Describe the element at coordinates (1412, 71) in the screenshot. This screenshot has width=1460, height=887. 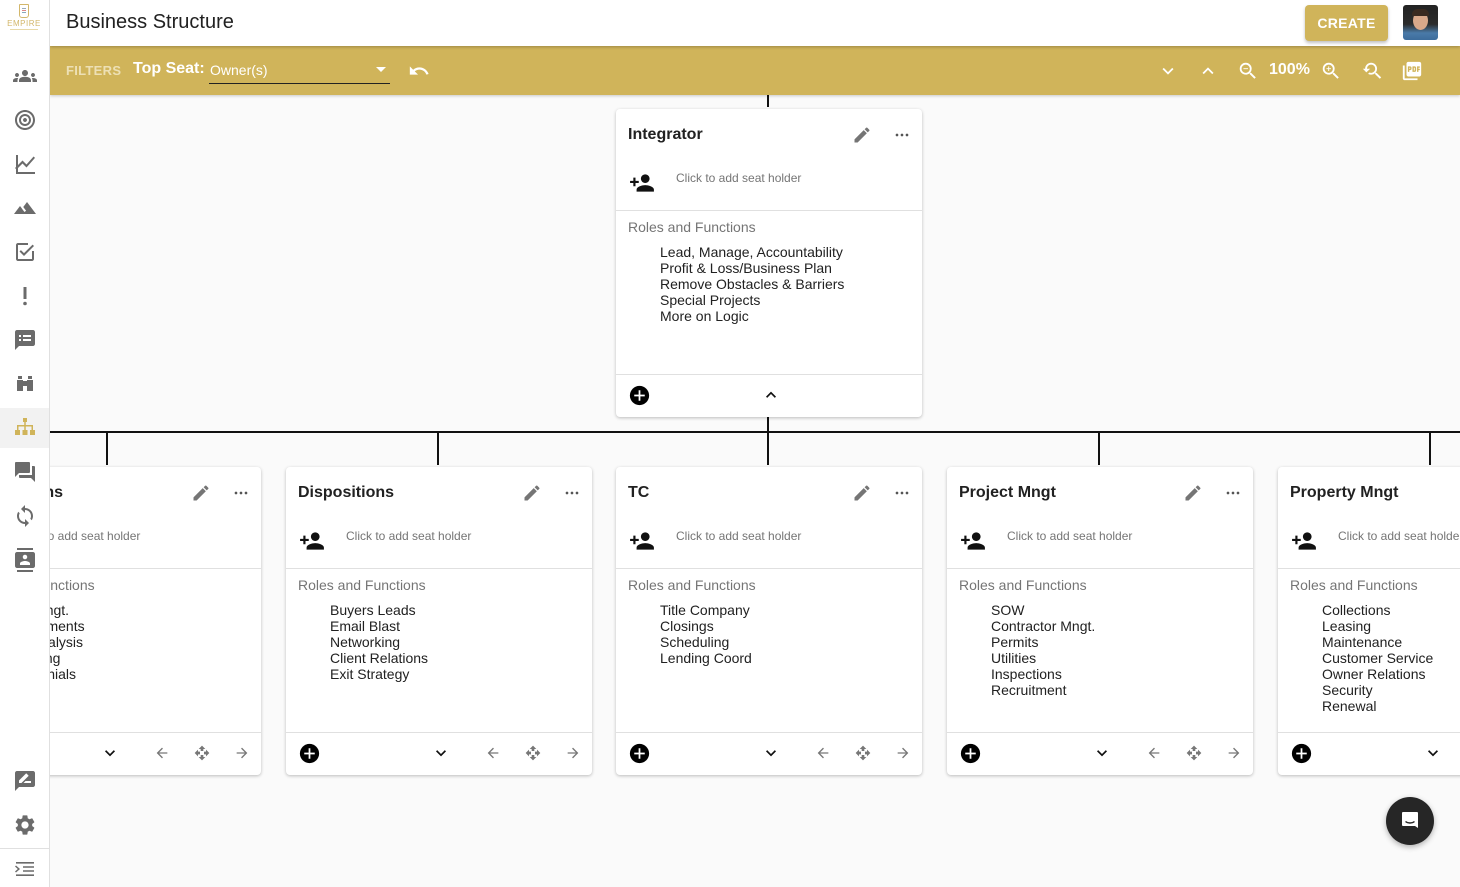
I see `export-pdf-button` at that location.